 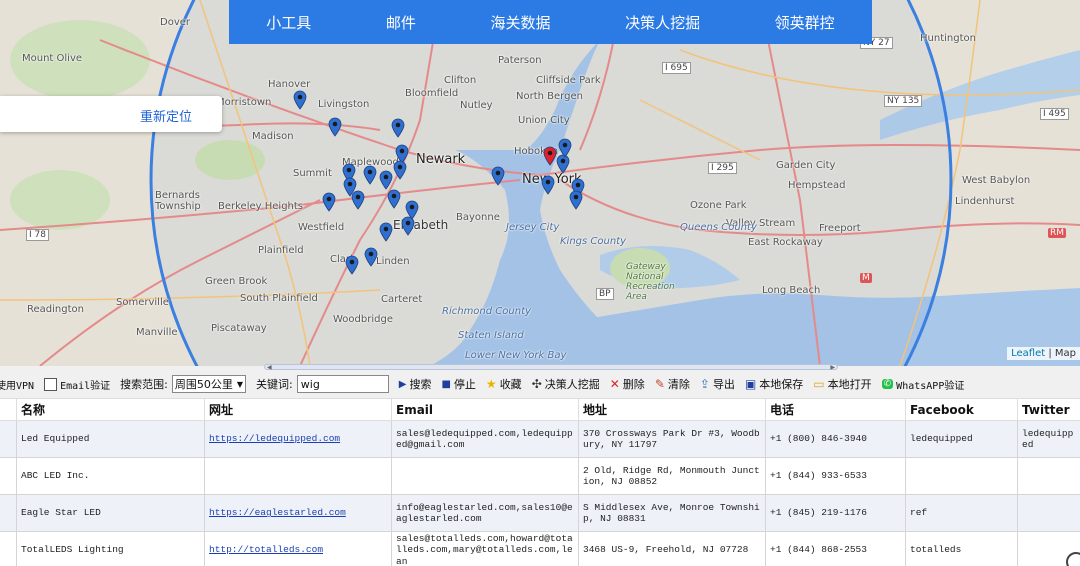 What do you see at coordinates (806, 165) in the screenshot?
I see `map-label: Garden City` at bounding box center [806, 165].